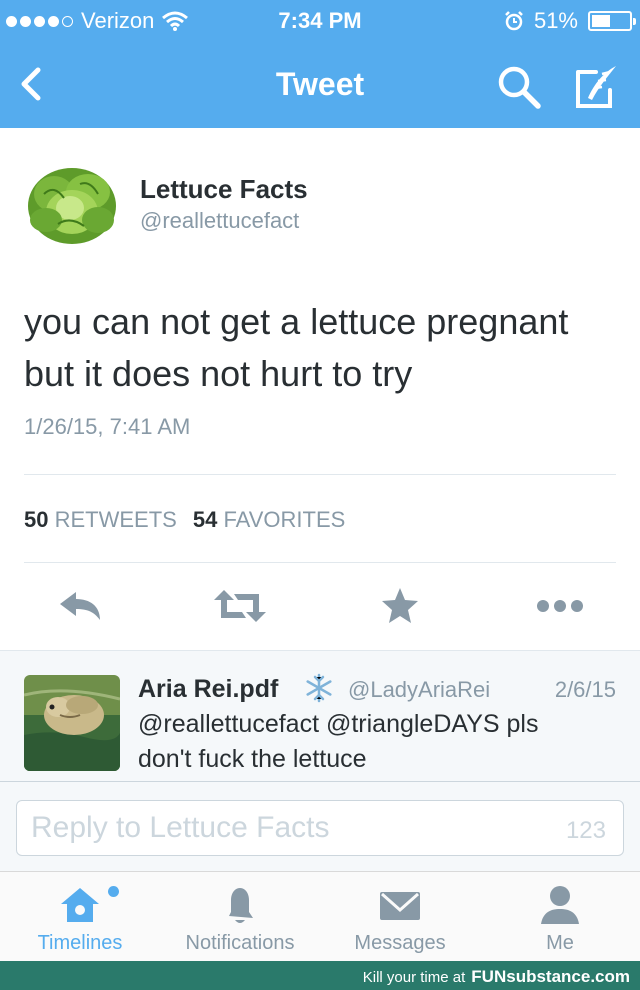 The image size is (640, 990). What do you see at coordinates (113, 891) in the screenshot?
I see `new-tweets-dot` at bounding box center [113, 891].